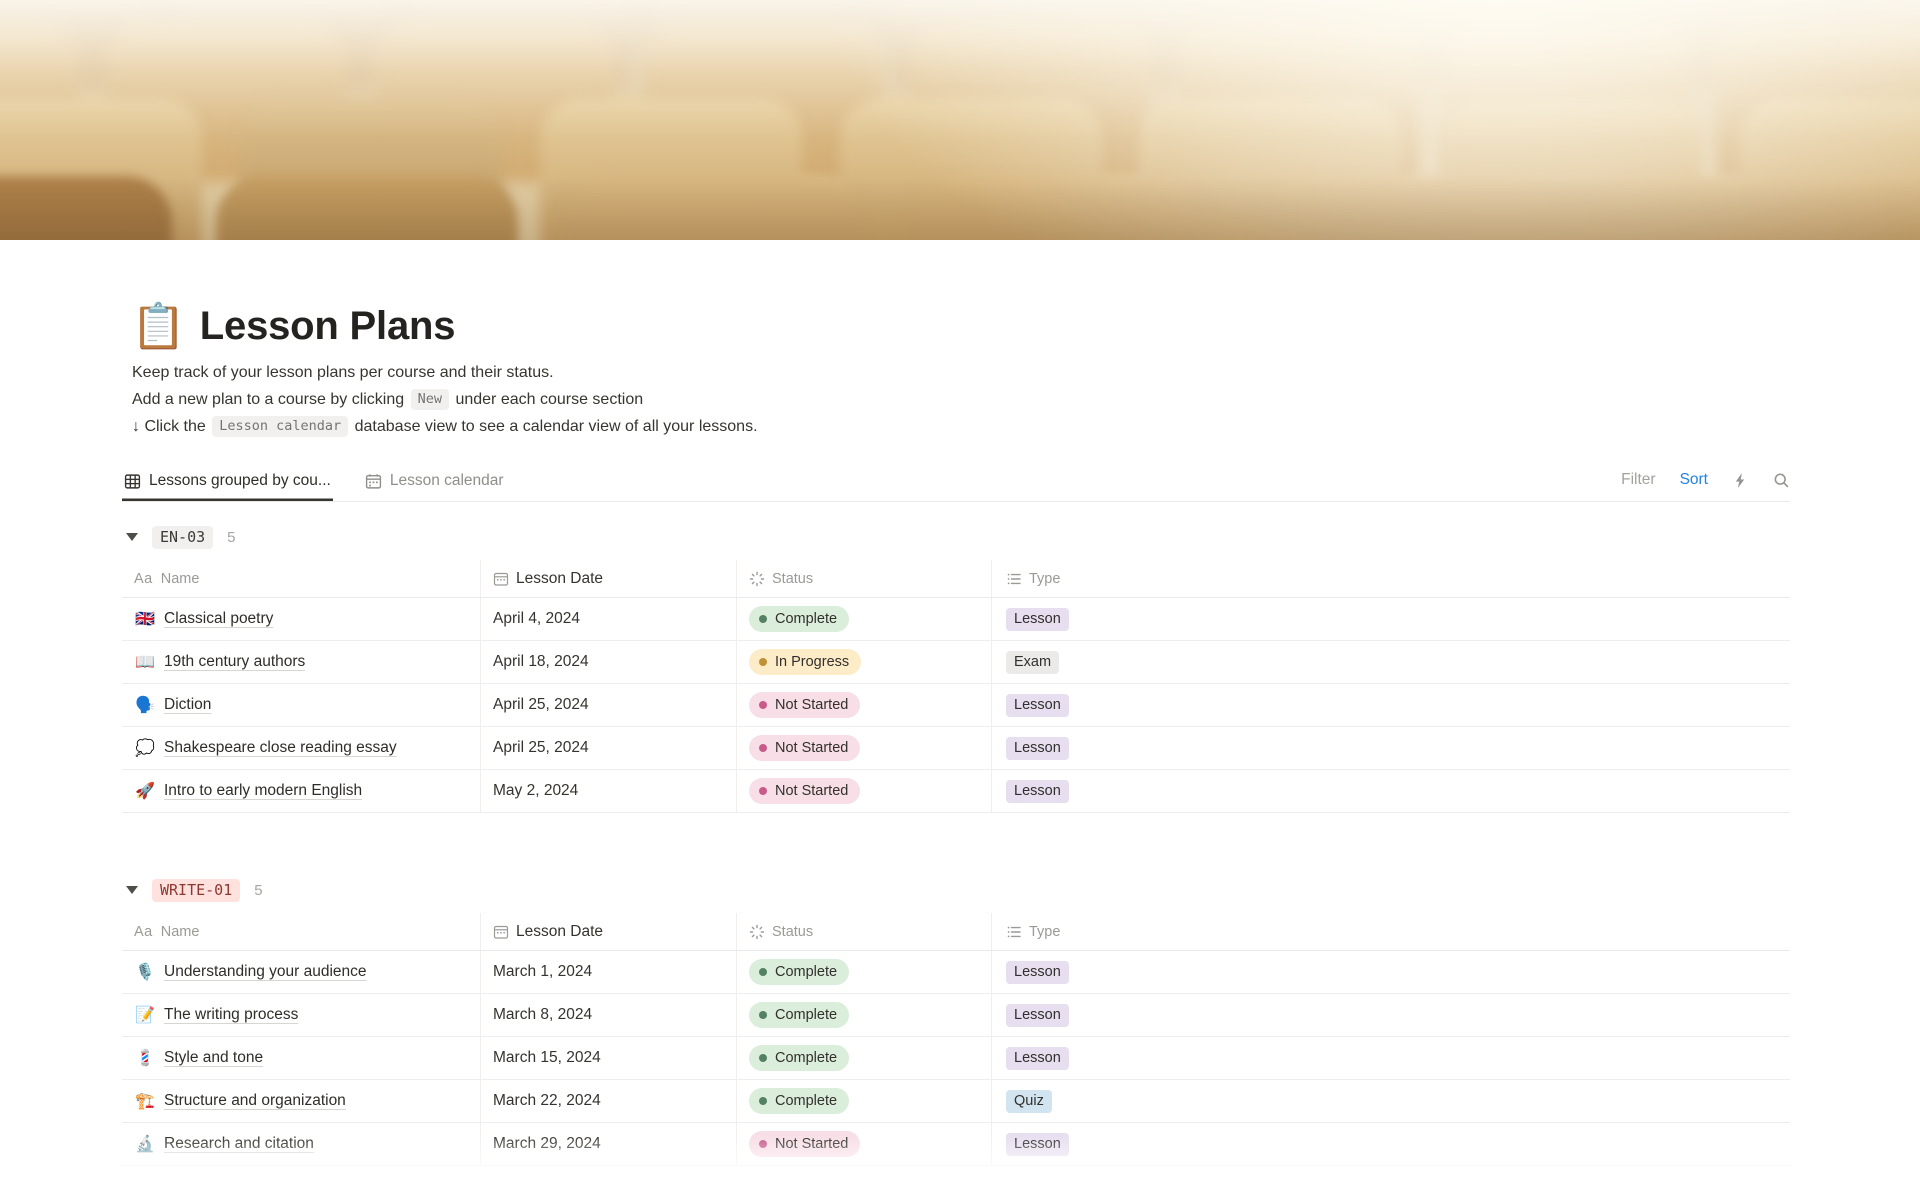 The width and height of the screenshot is (1920, 1199). I want to click on name-cell: 🏗️ Structure and organization, so click(301, 1101).